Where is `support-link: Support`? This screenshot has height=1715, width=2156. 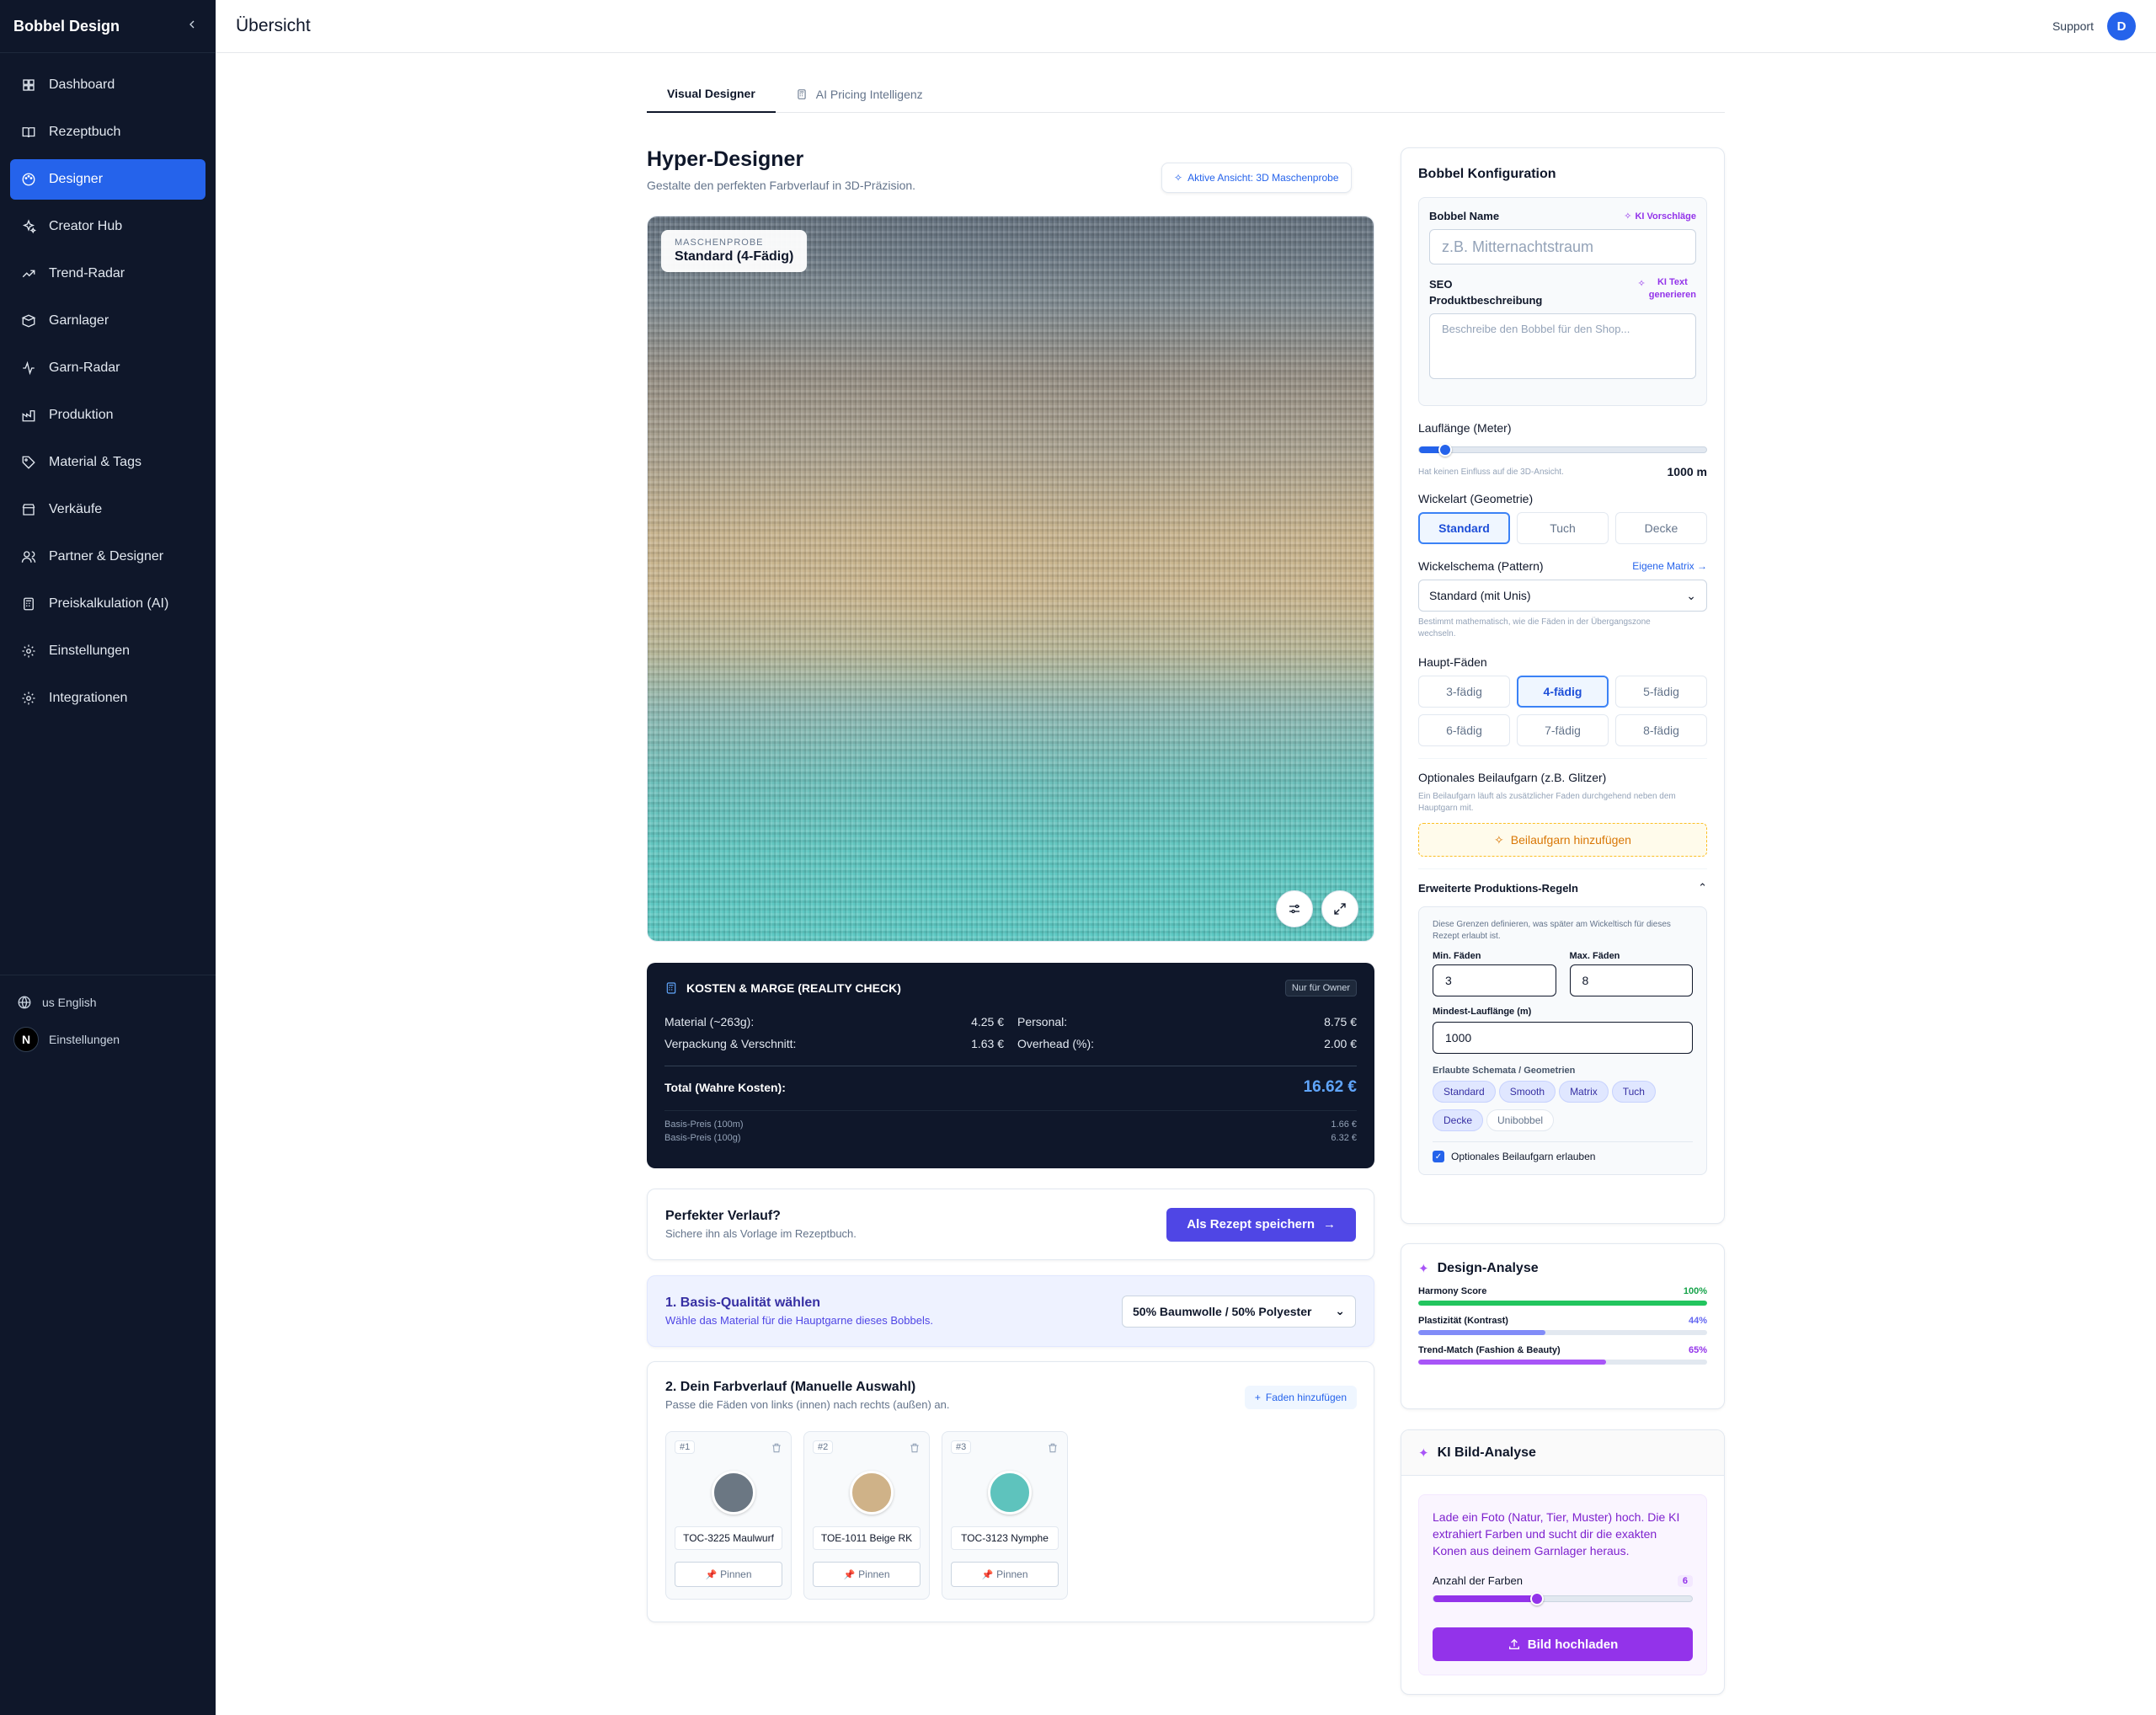 support-link: Support is located at coordinates (2073, 26).